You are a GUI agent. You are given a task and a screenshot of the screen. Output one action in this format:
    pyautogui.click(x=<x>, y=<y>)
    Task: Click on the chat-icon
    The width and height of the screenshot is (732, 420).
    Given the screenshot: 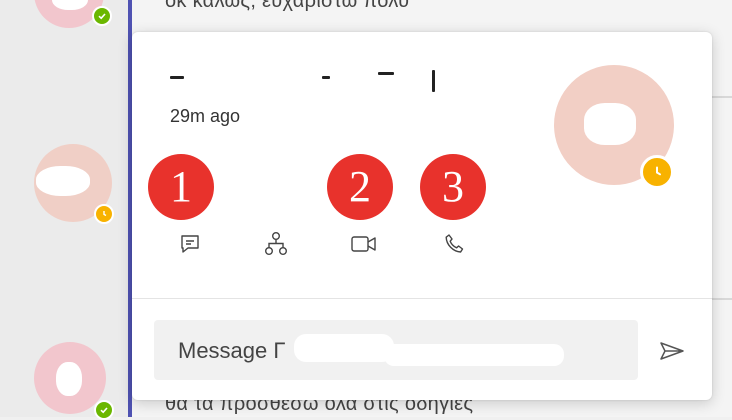 What is the action you would take?
    pyautogui.click(x=190, y=244)
    